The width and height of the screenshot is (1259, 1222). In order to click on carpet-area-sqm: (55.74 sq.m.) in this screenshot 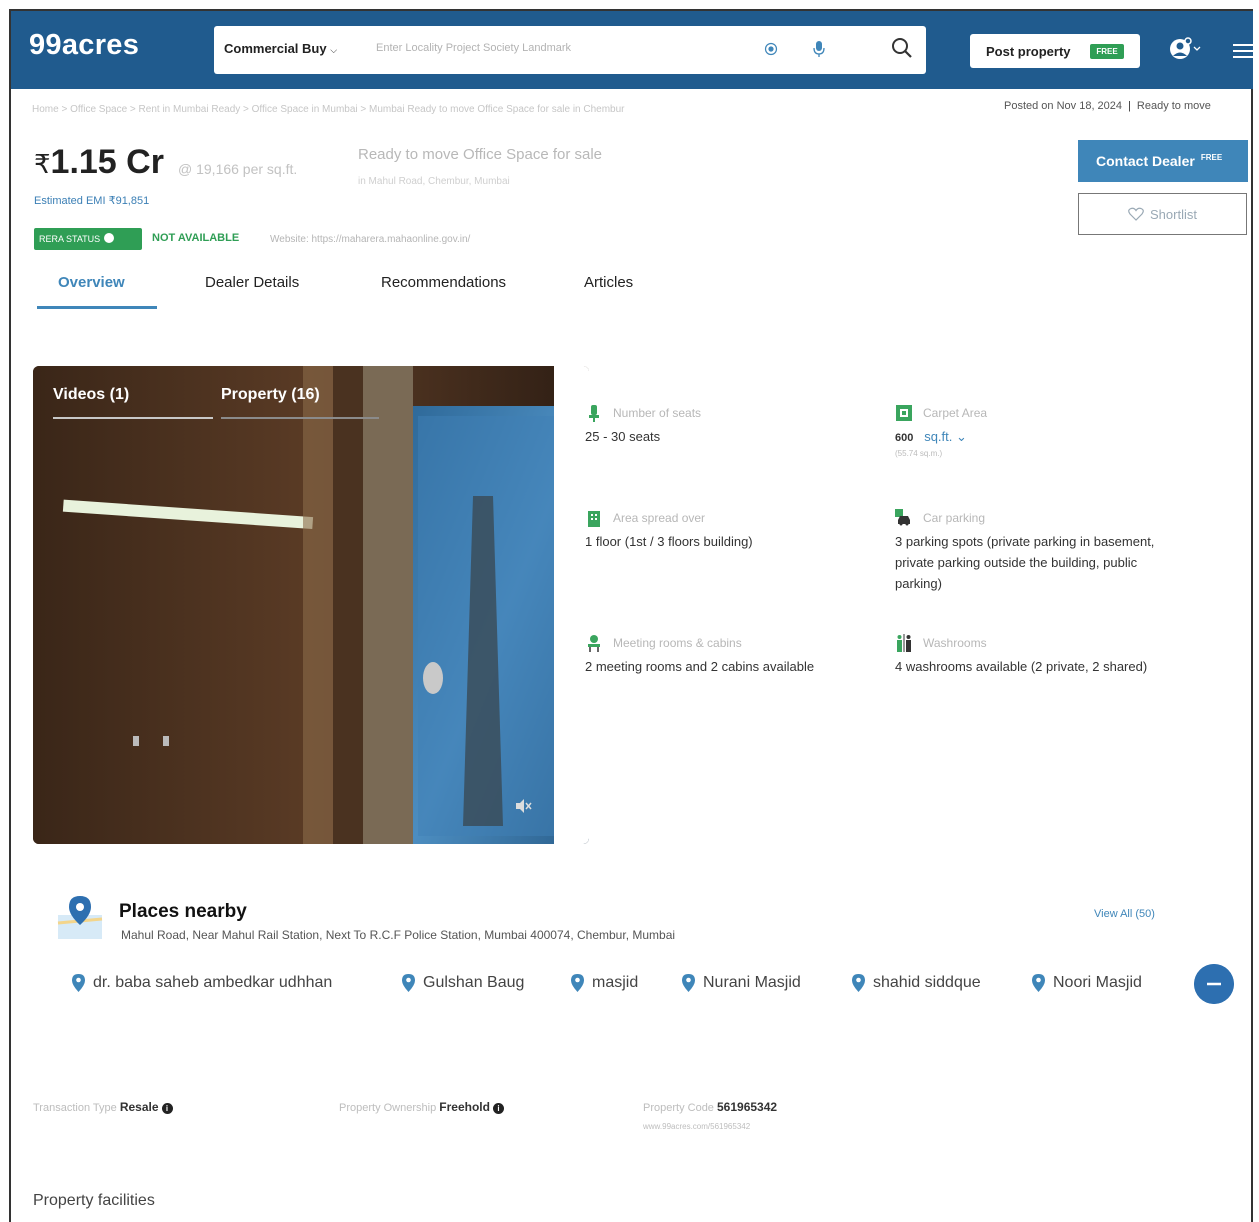, I will do `click(919, 453)`.